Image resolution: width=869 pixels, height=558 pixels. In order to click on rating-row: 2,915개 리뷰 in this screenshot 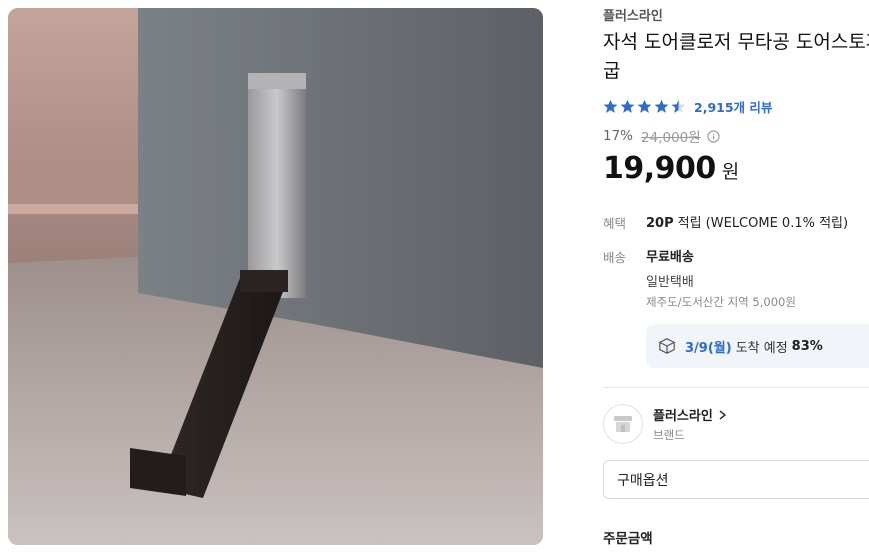, I will do `click(687, 106)`.